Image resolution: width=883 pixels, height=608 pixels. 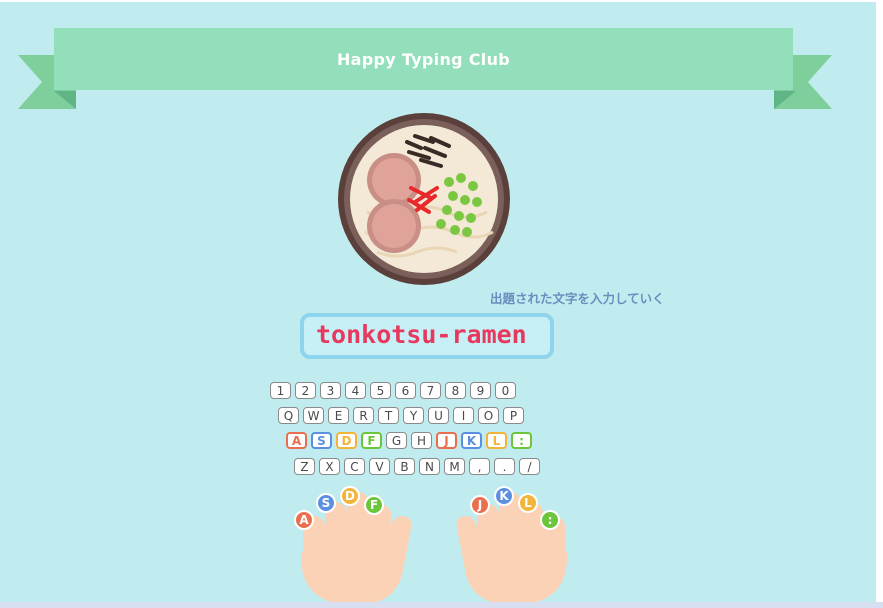 I want to click on key-4: 4, so click(x=355, y=390).